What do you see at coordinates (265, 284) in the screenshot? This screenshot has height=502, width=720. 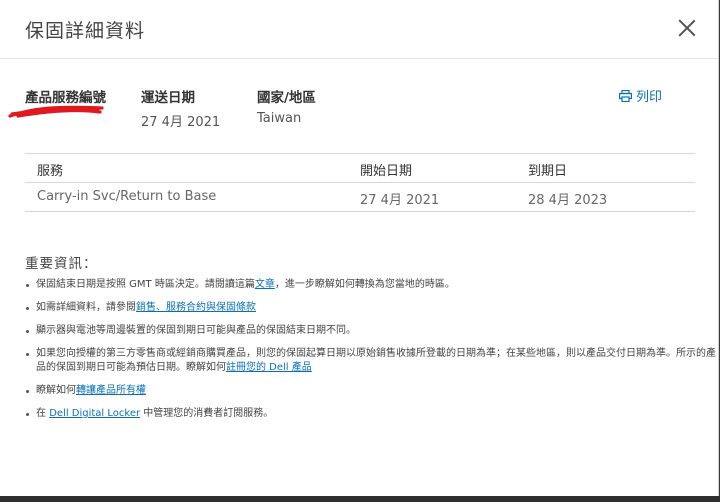 I see `article-link: 文章` at bounding box center [265, 284].